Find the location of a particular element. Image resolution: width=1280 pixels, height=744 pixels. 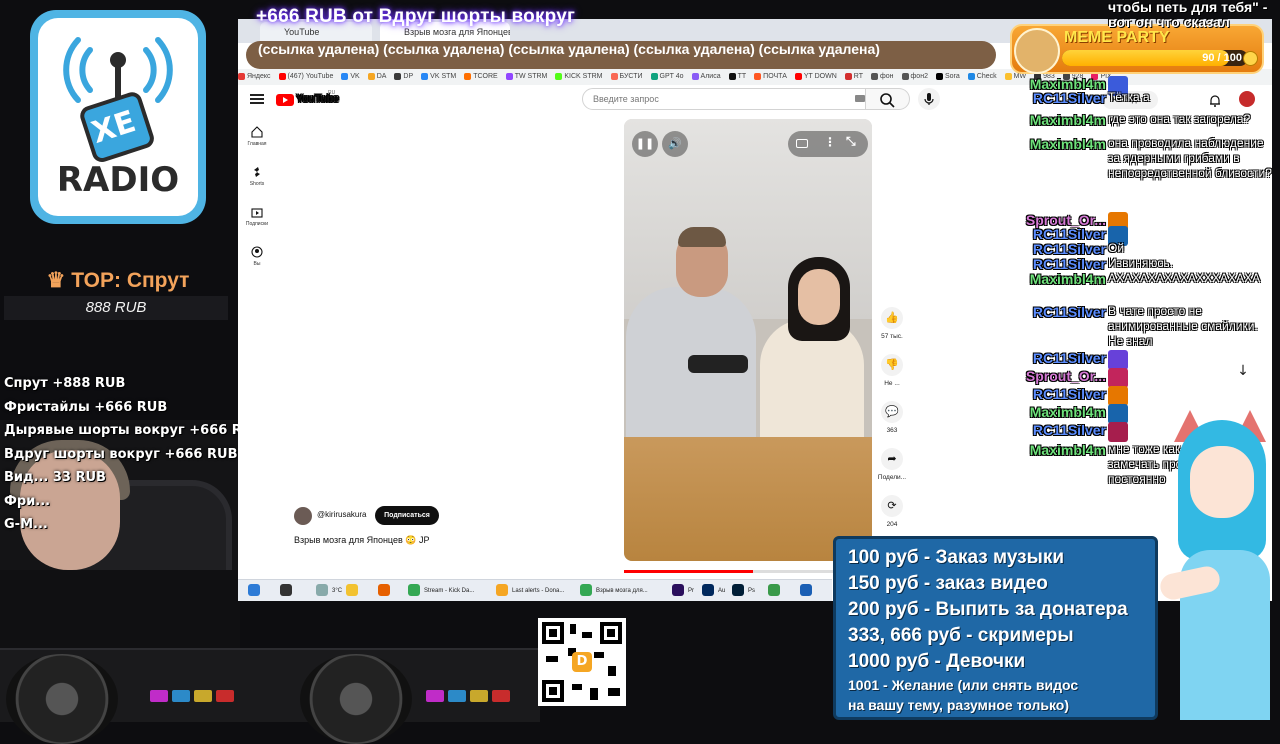

comments-button: 💬 363 is located at coordinates (892, 417).